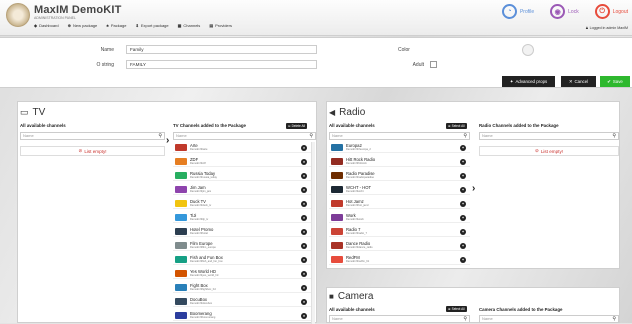  What do you see at coordinates (221, 49) in the screenshot?
I see `name-input: Family` at bounding box center [221, 49].